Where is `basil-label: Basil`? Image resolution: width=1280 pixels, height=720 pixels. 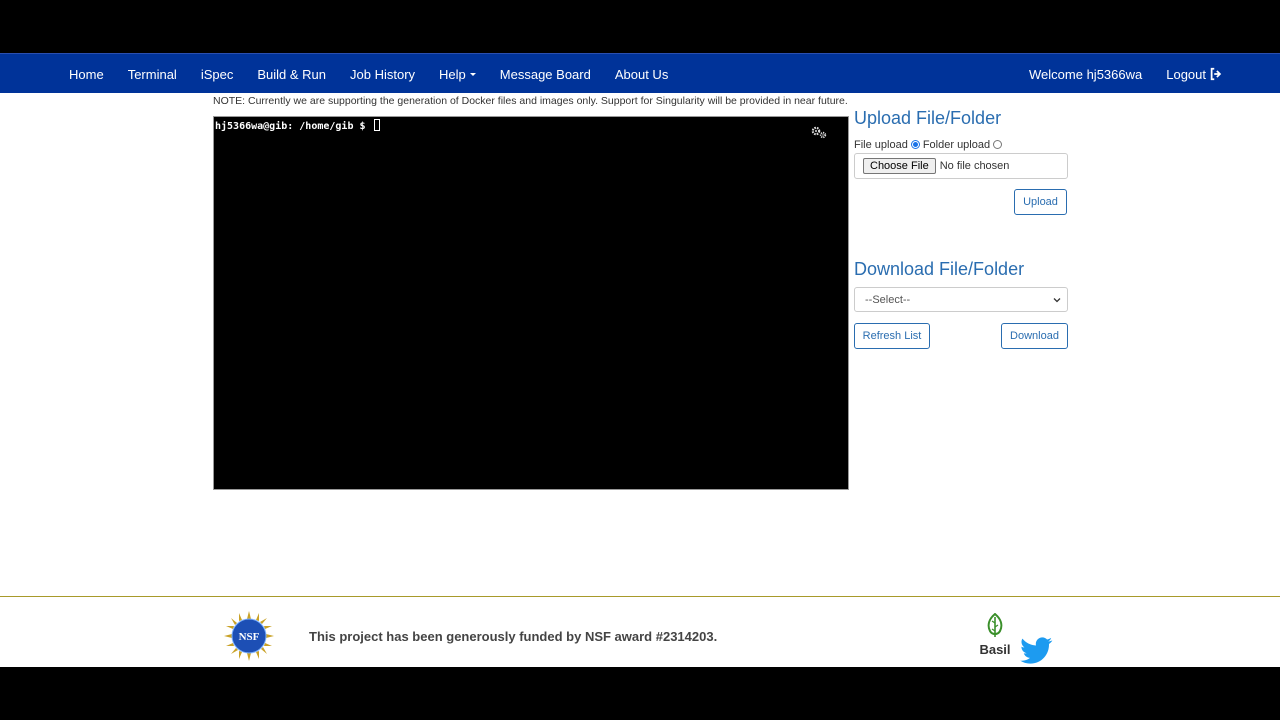
basil-label: Basil is located at coordinates (995, 649).